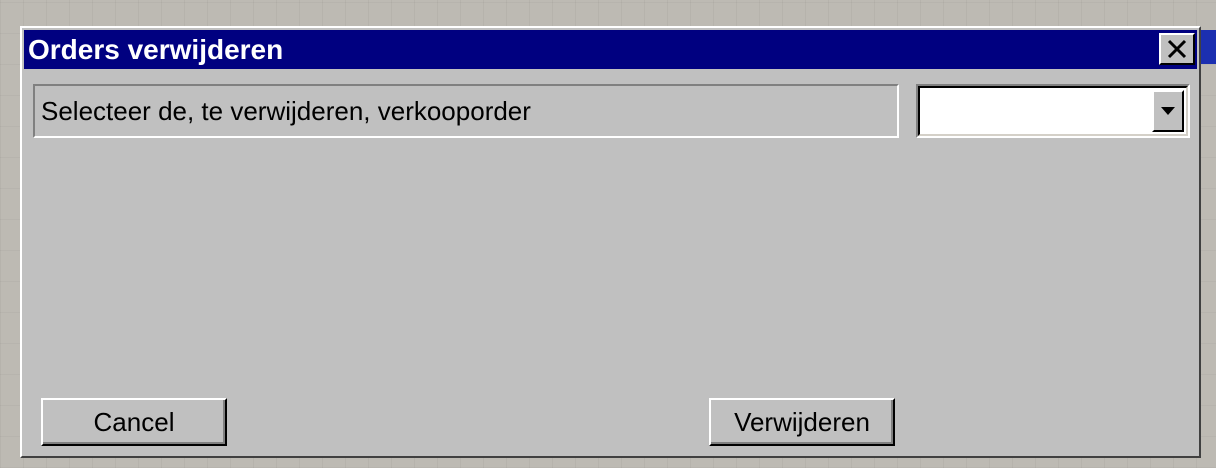 The image size is (1216, 468). What do you see at coordinates (156, 49) in the screenshot?
I see `dialog-title: Orders verwijderen` at bounding box center [156, 49].